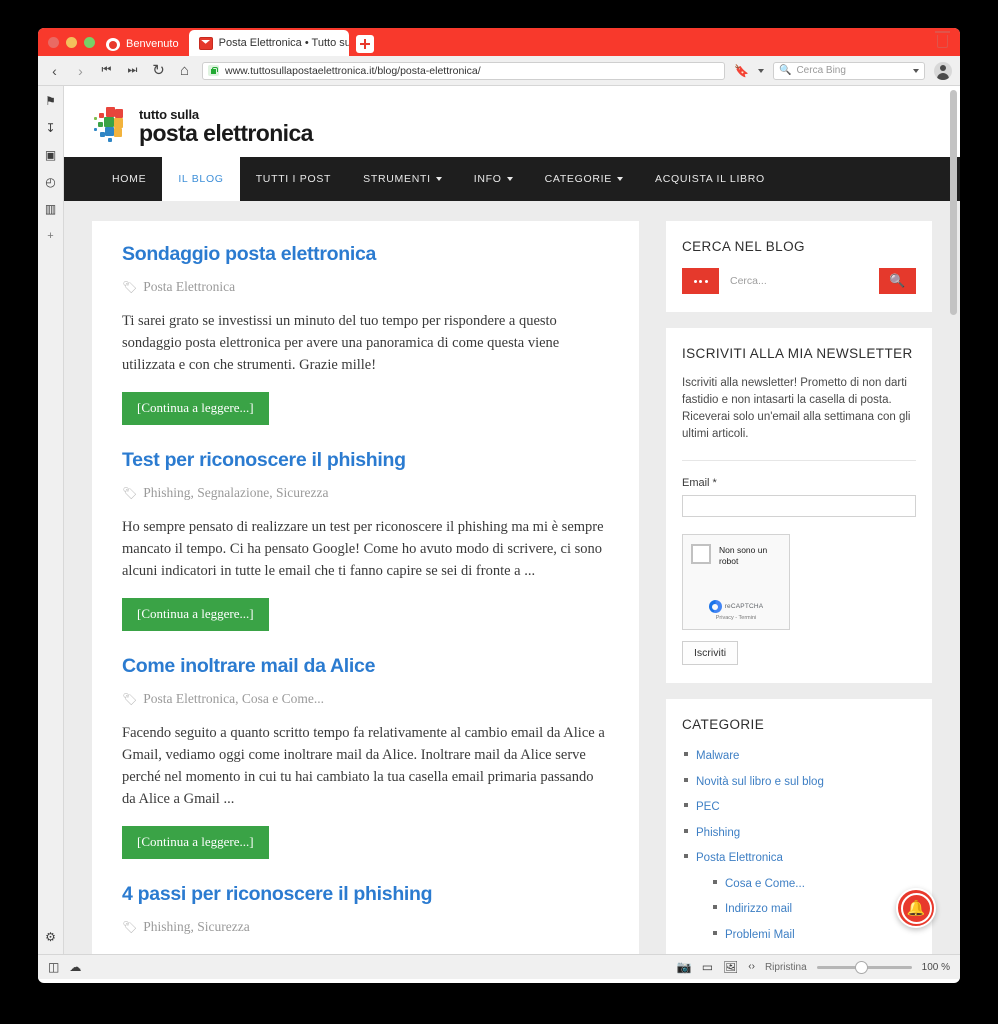 This screenshot has width=998, height=1024. What do you see at coordinates (130, 492) in the screenshot?
I see `tag-icon: 🏷` at bounding box center [130, 492].